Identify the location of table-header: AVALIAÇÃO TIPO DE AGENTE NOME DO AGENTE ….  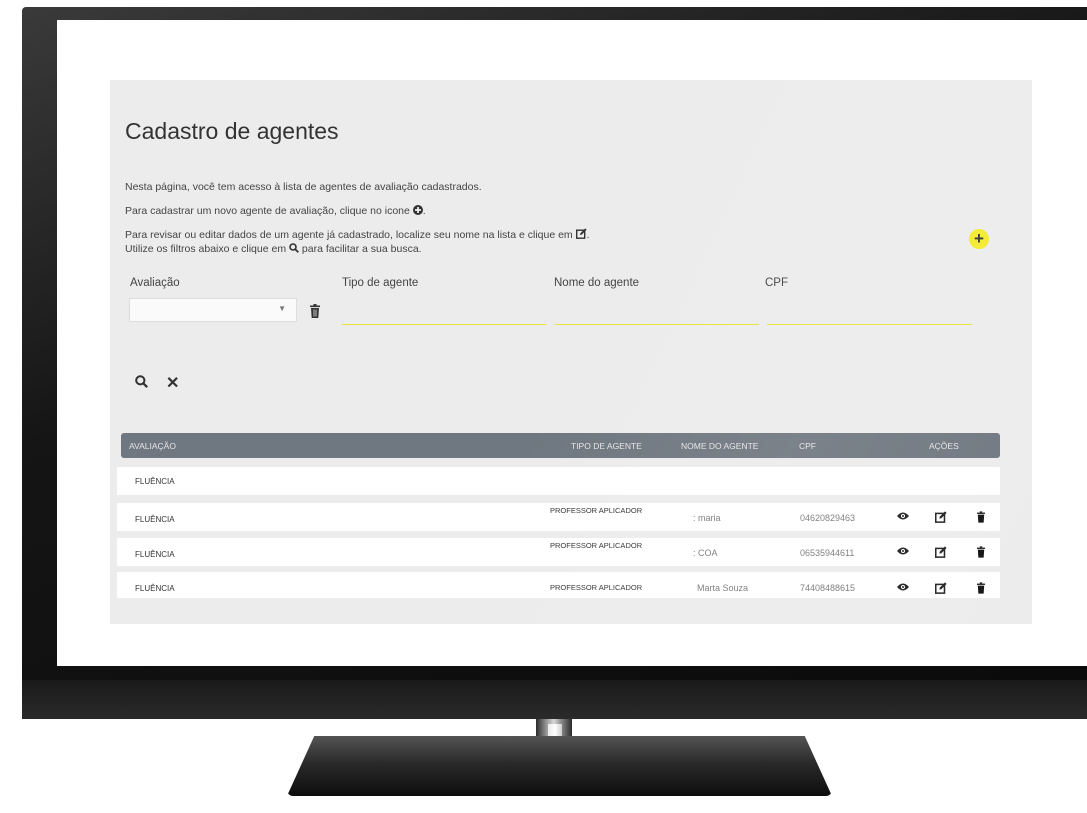
(560, 445).